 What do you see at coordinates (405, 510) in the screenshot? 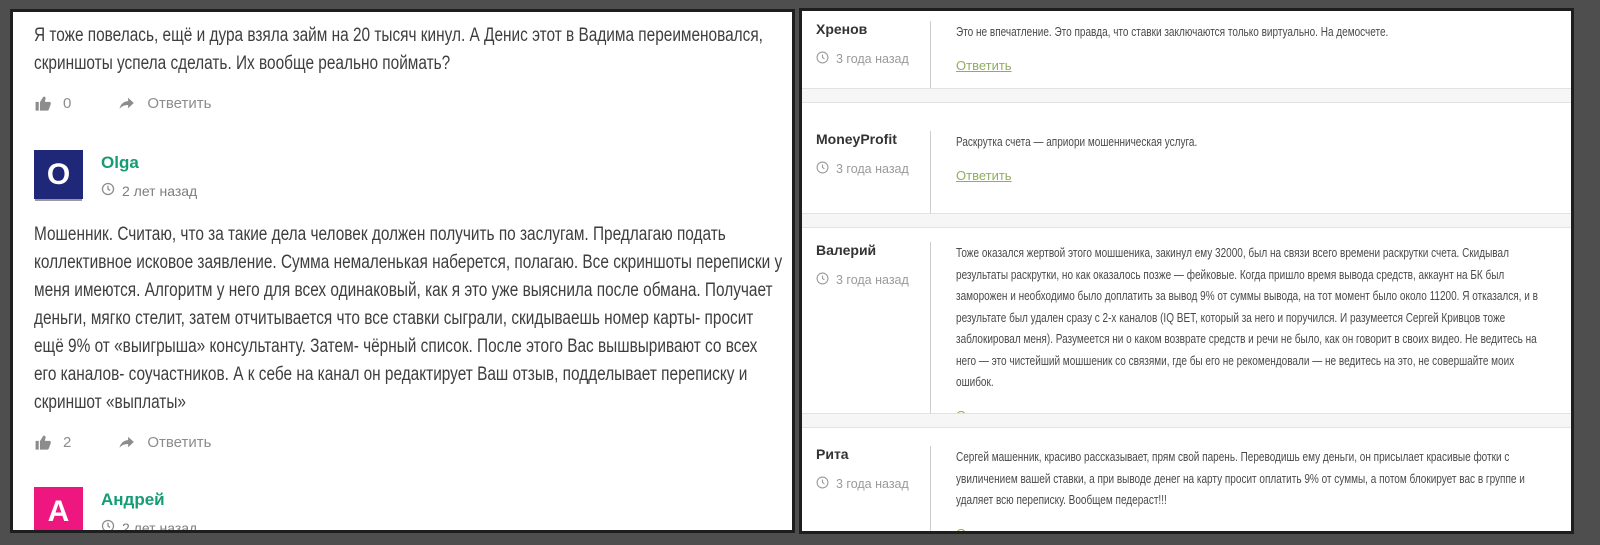
I see `comment-header: A Андрей 2 лет назад` at bounding box center [405, 510].